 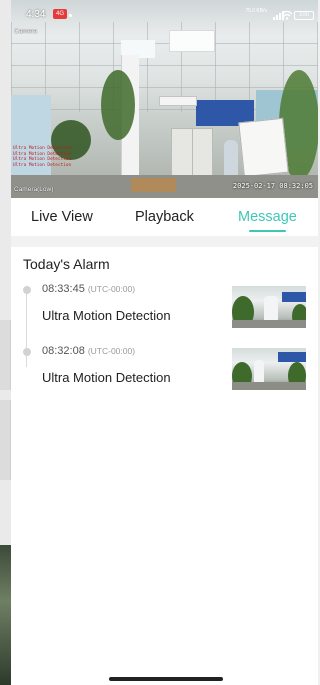 I want to click on tab-message: Message, so click(x=267, y=217).